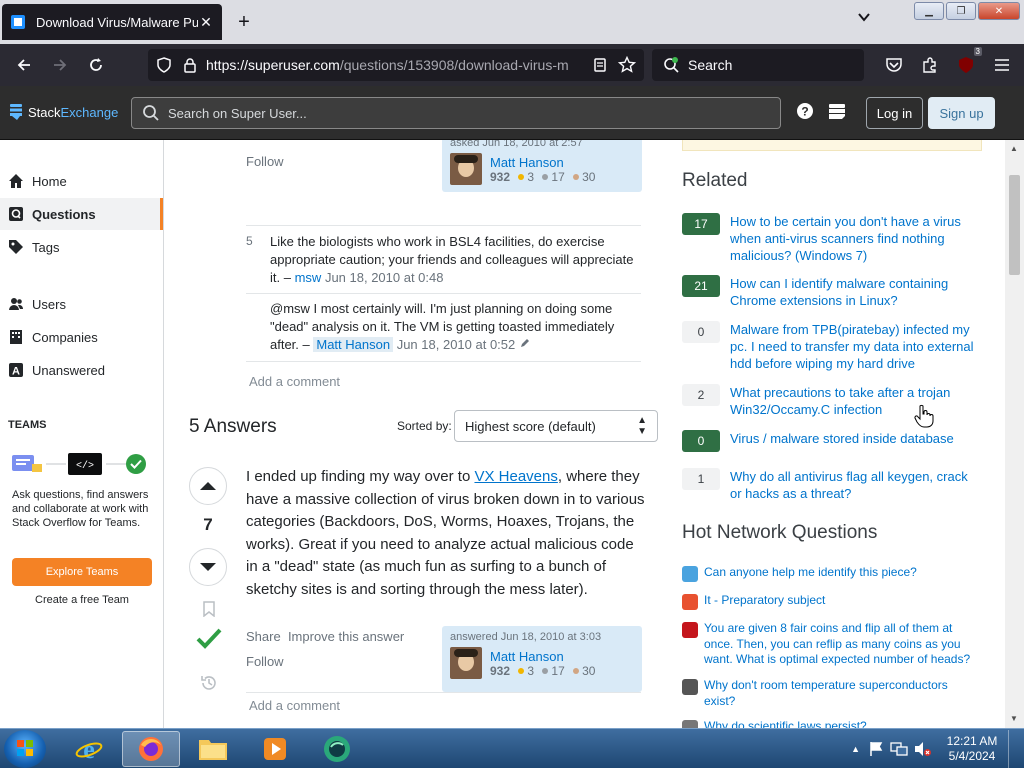  I want to click on sort-select: Highest score (default) ▲ ▼, so click(556, 426).